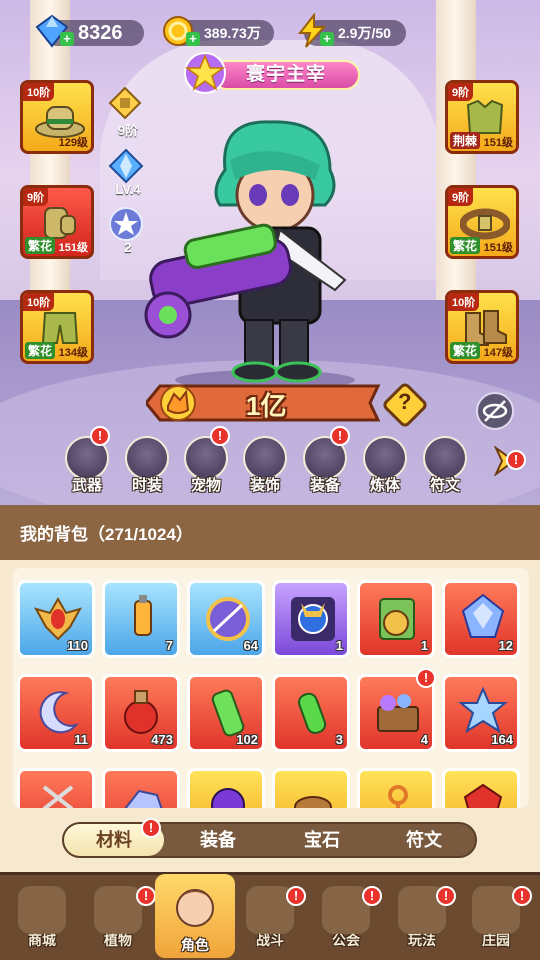 The height and width of the screenshot is (960, 540). What do you see at coordinates (73, 143) in the screenshot?
I see `slot-level: 129级` at bounding box center [73, 143].